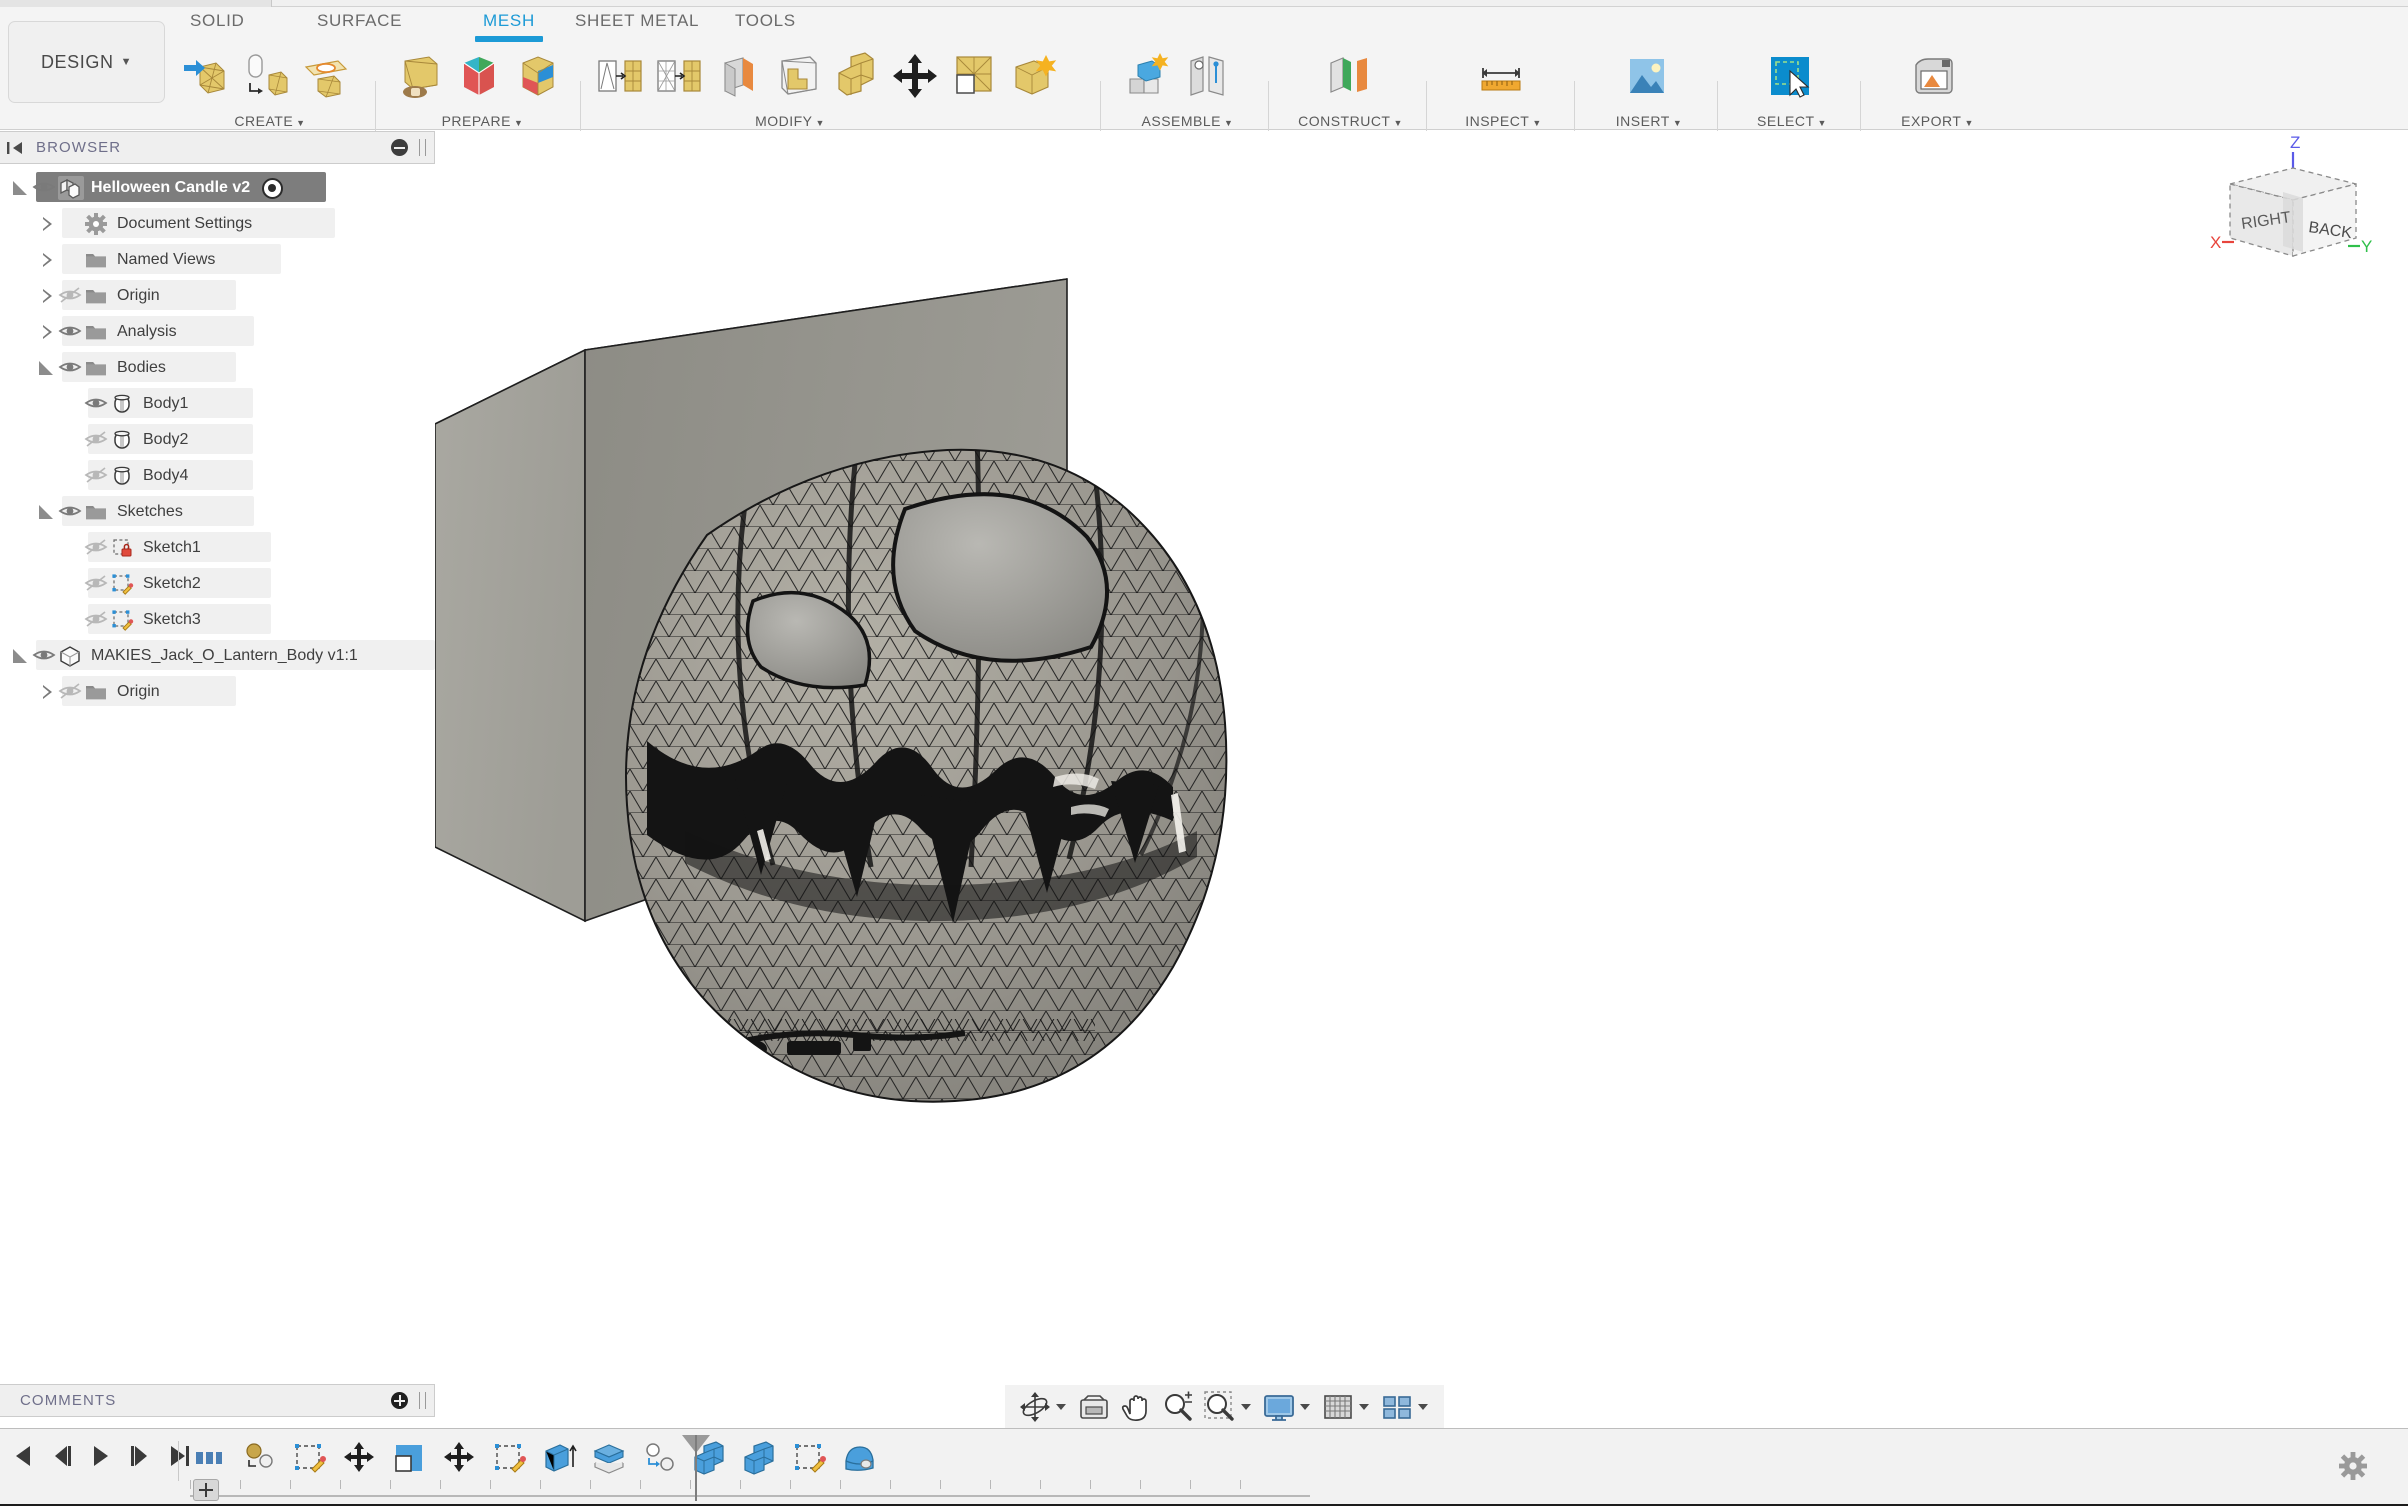  What do you see at coordinates (1043, 1407) in the screenshot?
I see `nav-orbit` at bounding box center [1043, 1407].